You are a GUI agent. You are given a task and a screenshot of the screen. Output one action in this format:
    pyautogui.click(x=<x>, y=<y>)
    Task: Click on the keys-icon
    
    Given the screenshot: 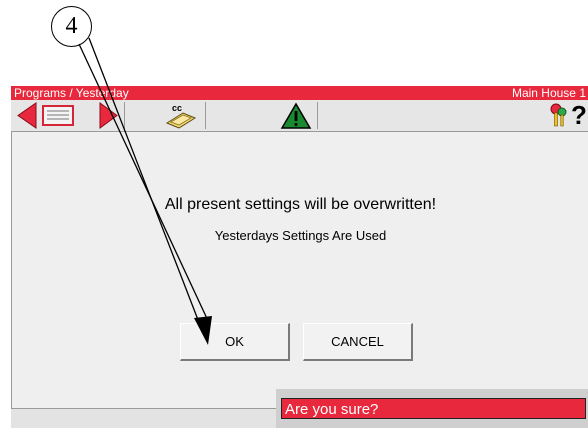 What is the action you would take?
    pyautogui.click(x=558, y=115)
    